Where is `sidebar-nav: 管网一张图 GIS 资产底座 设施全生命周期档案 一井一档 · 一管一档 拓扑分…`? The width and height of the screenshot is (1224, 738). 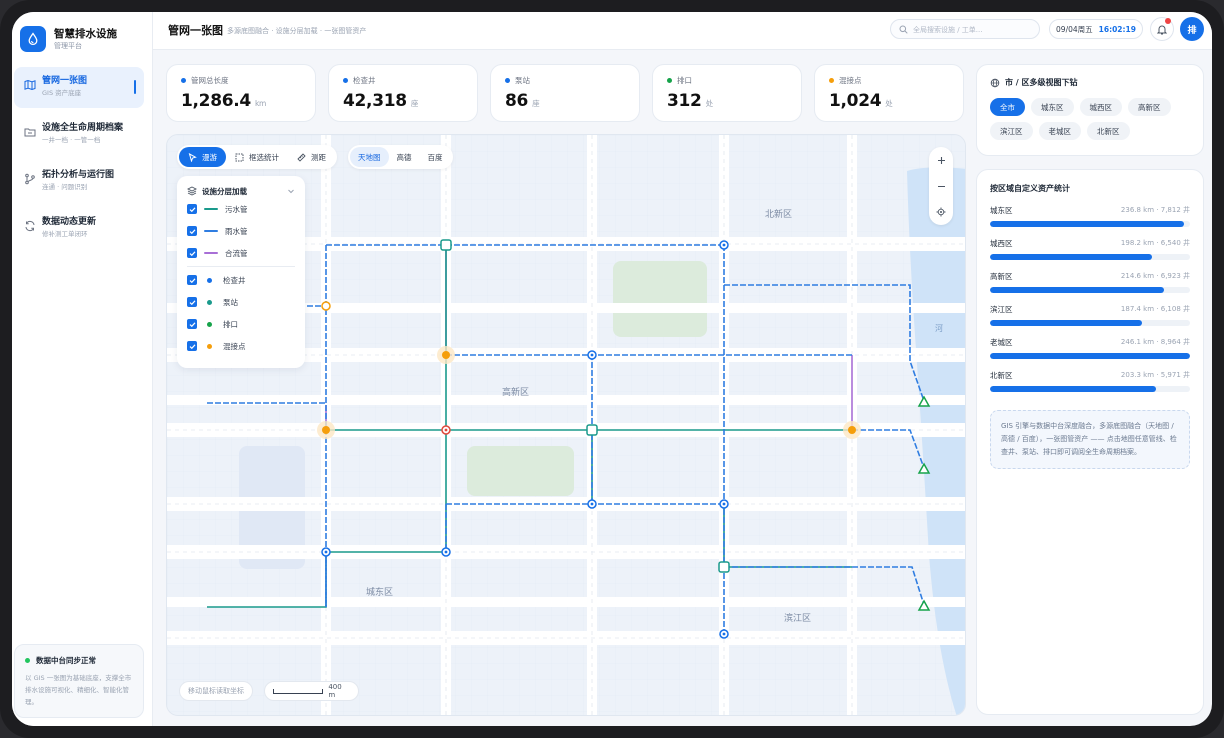 sidebar-nav: 管网一张图 GIS 资产底座 设施全生命周期档案 一井一档 · 一管一档 拓扑分… is located at coordinates (79, 161).